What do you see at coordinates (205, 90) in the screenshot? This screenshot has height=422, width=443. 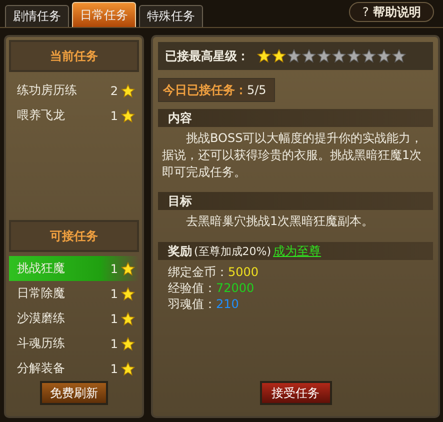 I see `today-label: 今日已接任务：` at bounding box center [205, 90].